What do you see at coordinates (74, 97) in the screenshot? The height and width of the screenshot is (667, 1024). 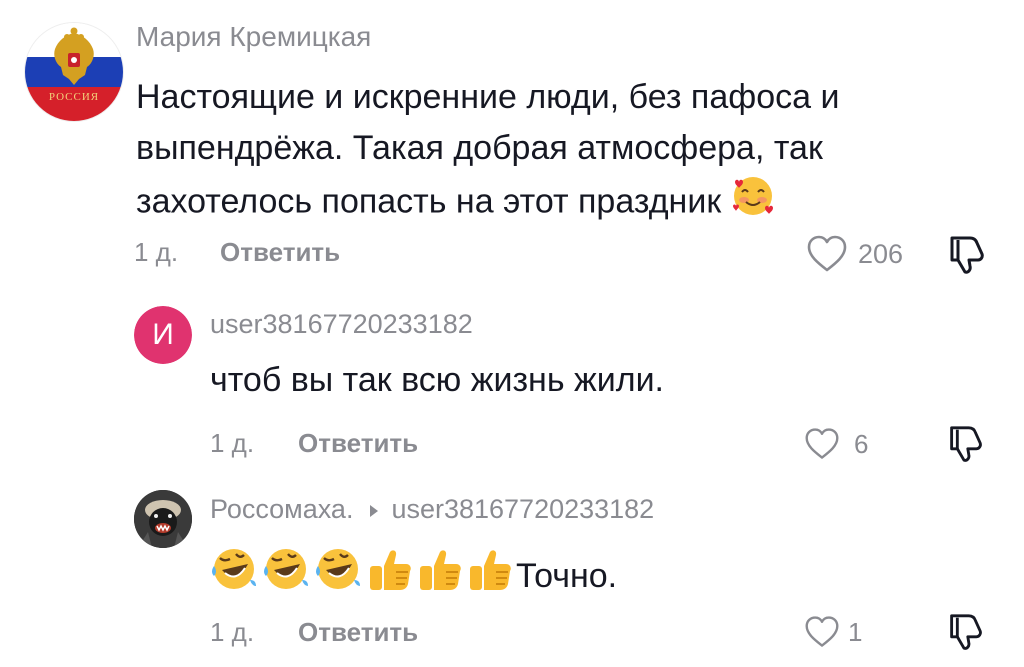 I see `avatar-caption: РОССИЯ` at bounding box center [74, 97].